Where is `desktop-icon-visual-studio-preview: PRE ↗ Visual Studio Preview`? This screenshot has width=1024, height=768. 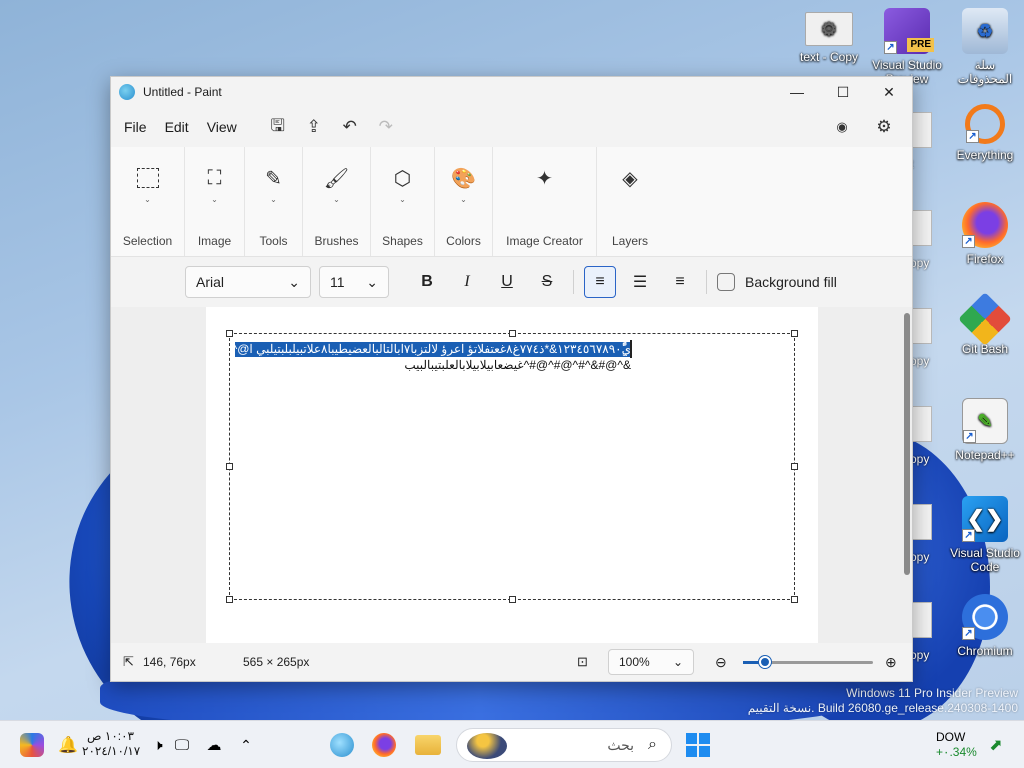
desktop-icon-visual-studio-preview: PRE ↗ Visual Studio Preview is located at coordinates (907, 47).